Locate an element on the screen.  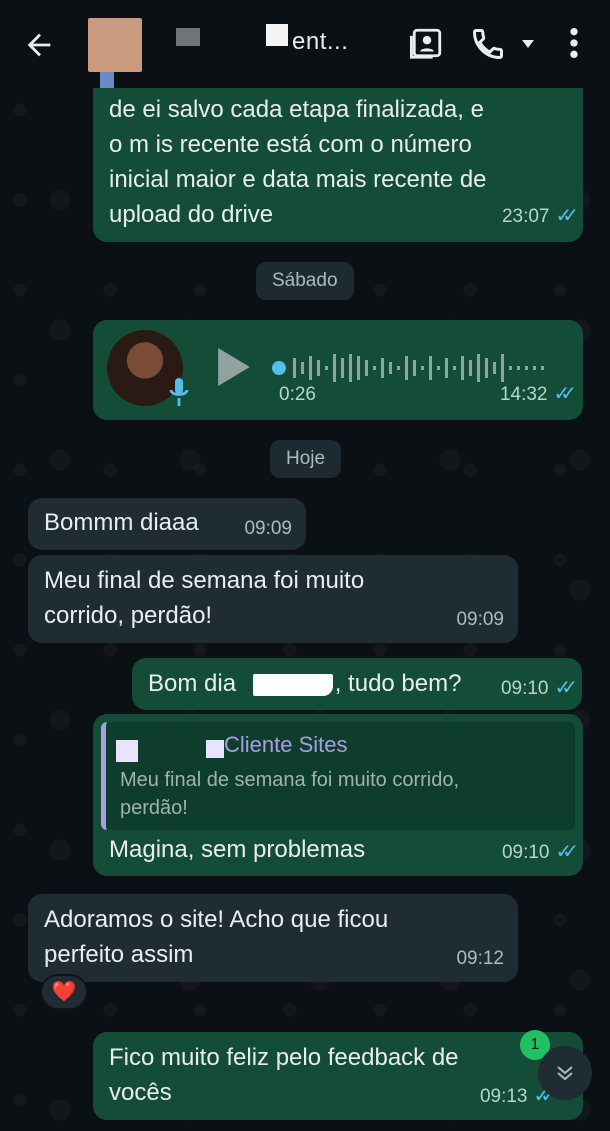
voice-message-bubble: 0:26 14:32 ✓✓ is located at coordinates (338, 370).